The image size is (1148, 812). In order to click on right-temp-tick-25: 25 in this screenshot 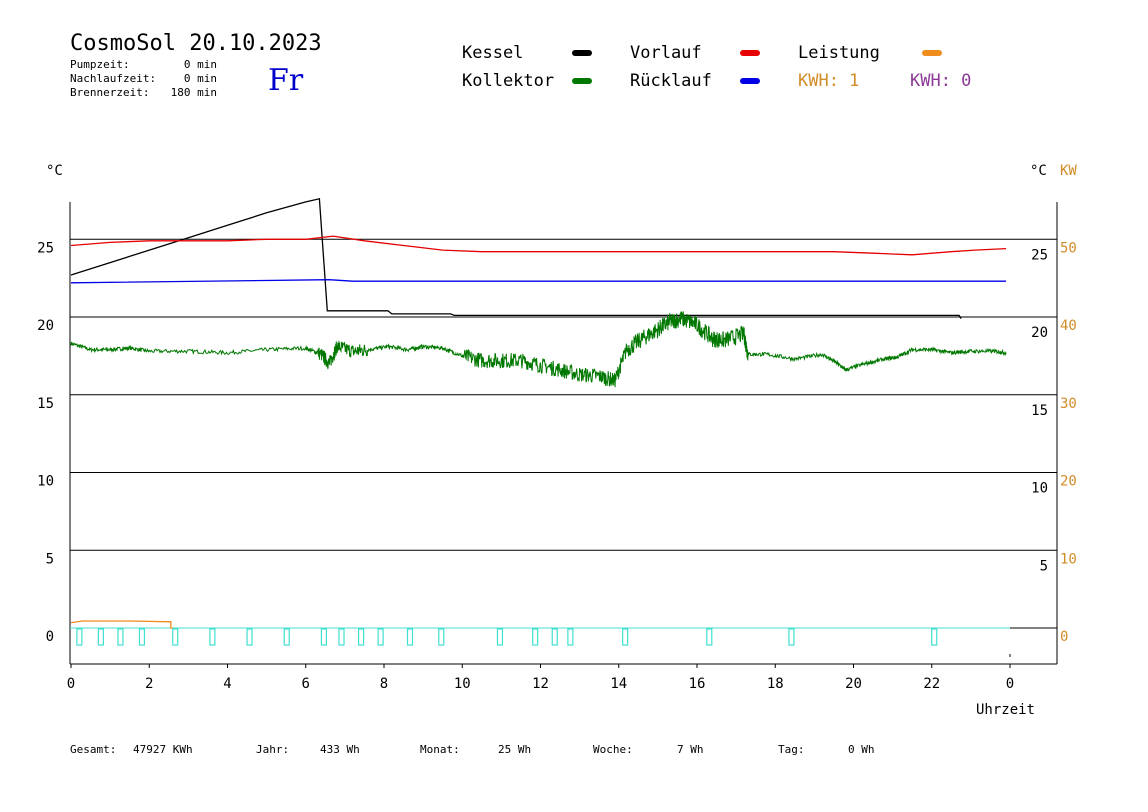, I will do `click(1039, 255)`.